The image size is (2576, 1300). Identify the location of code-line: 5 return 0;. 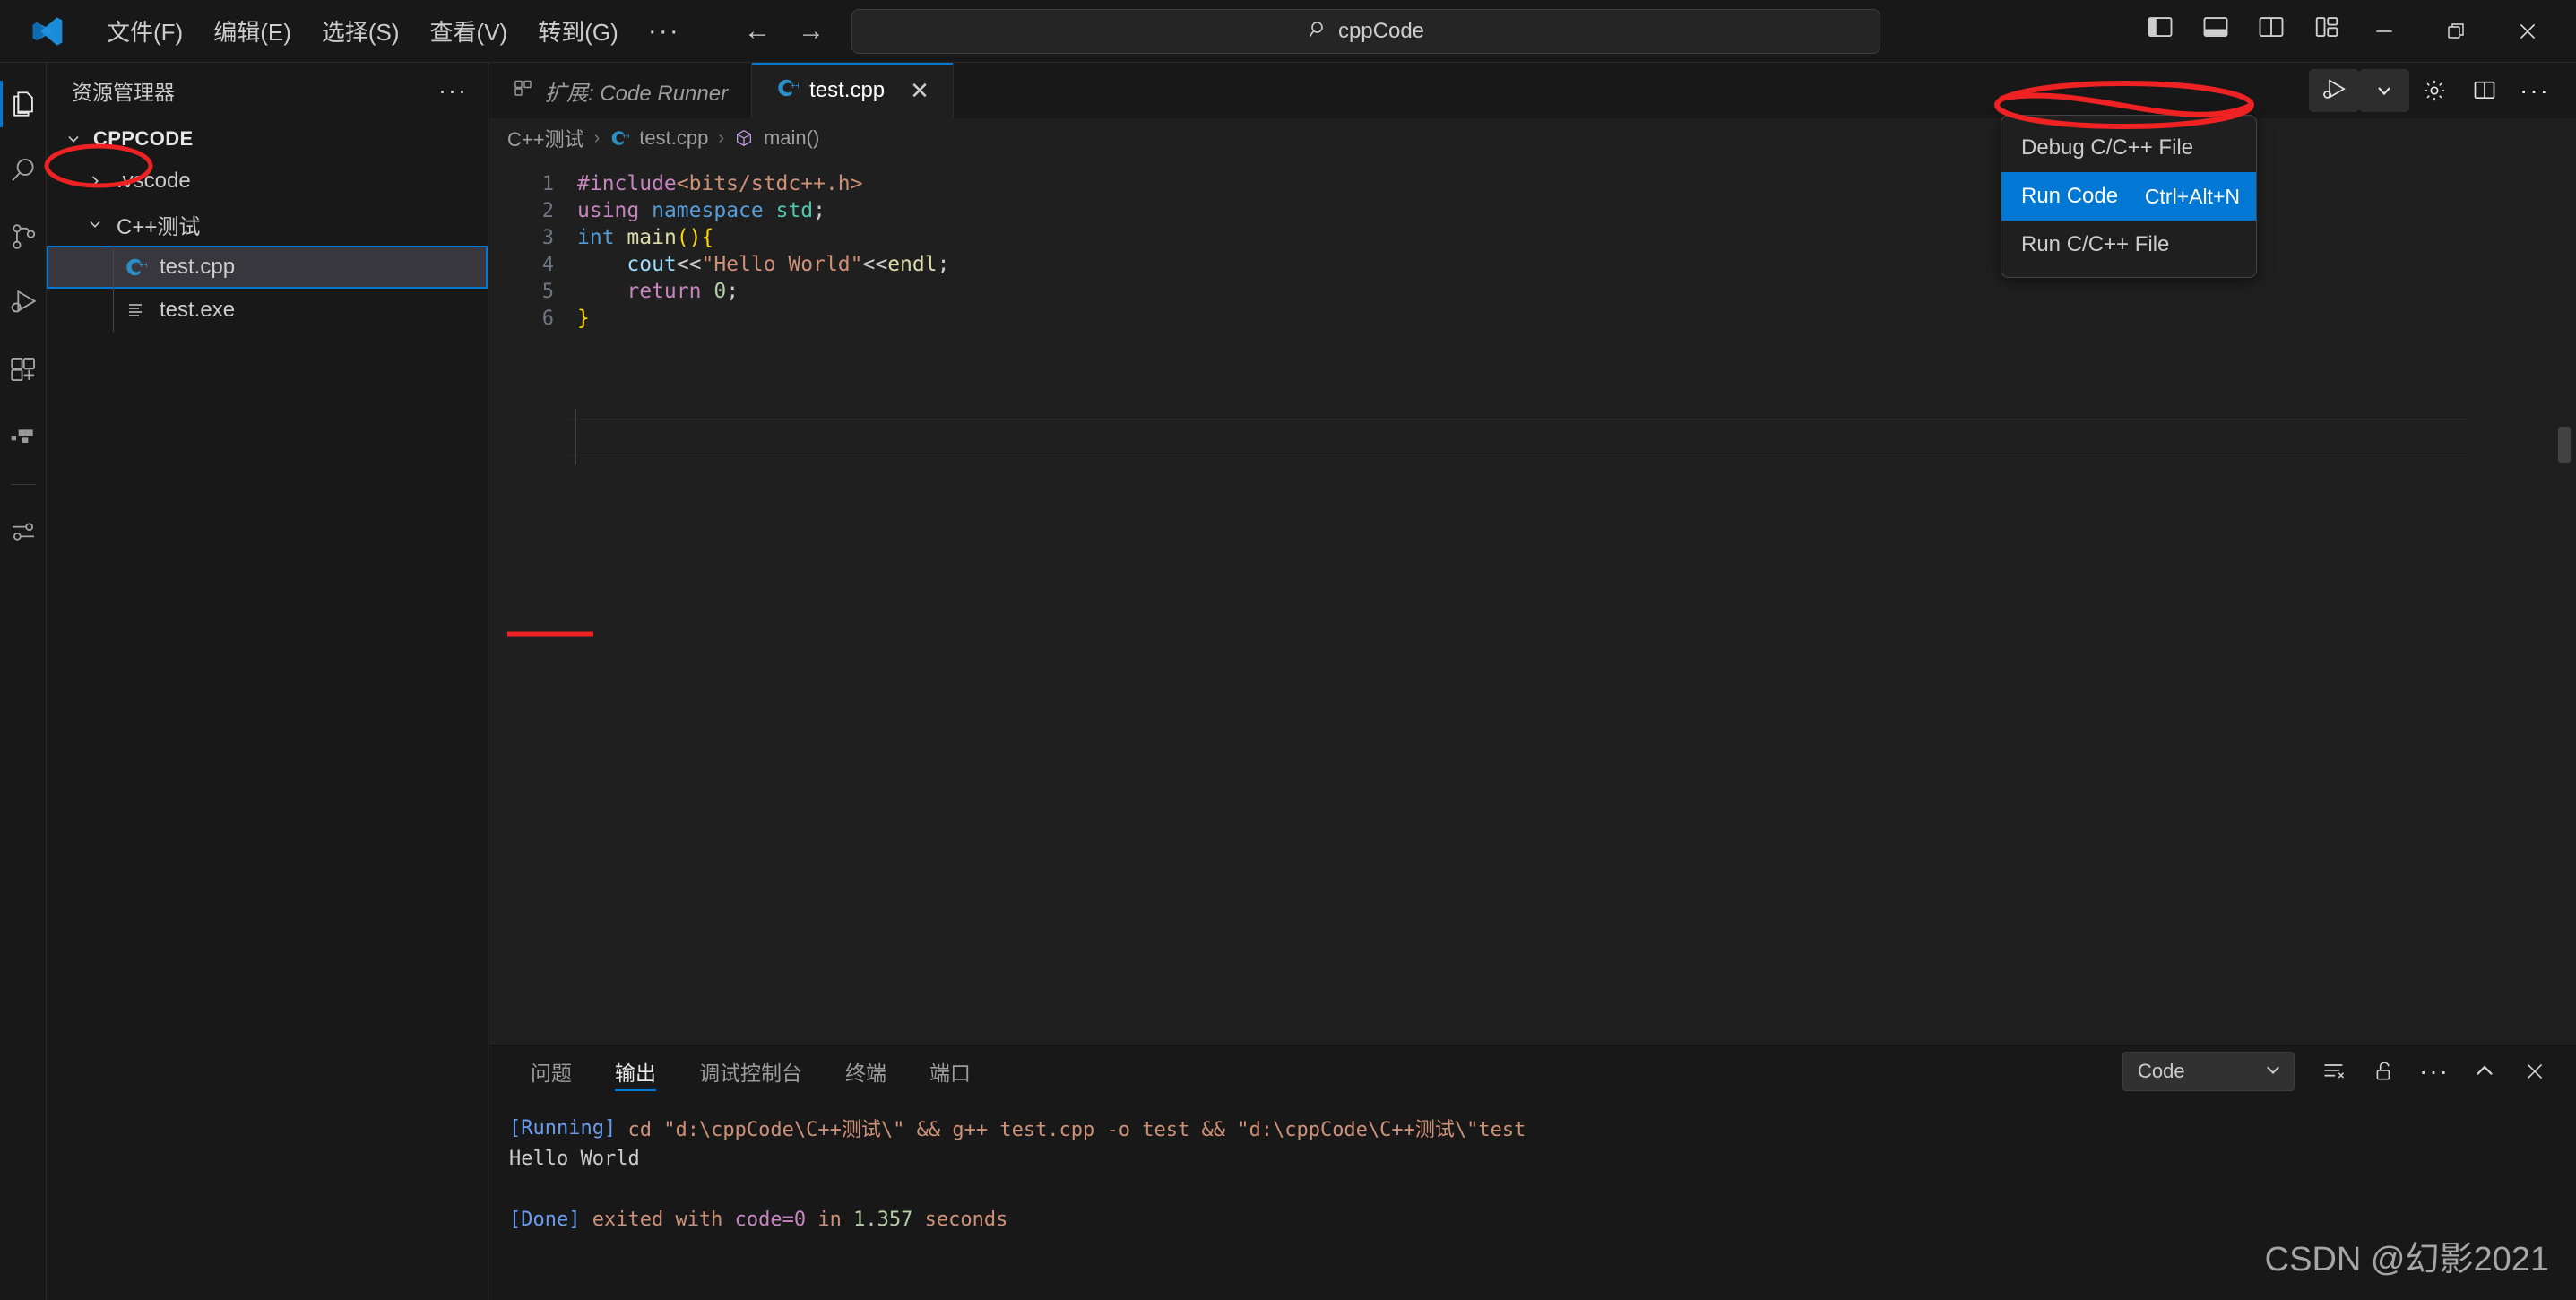
(1532, 292).